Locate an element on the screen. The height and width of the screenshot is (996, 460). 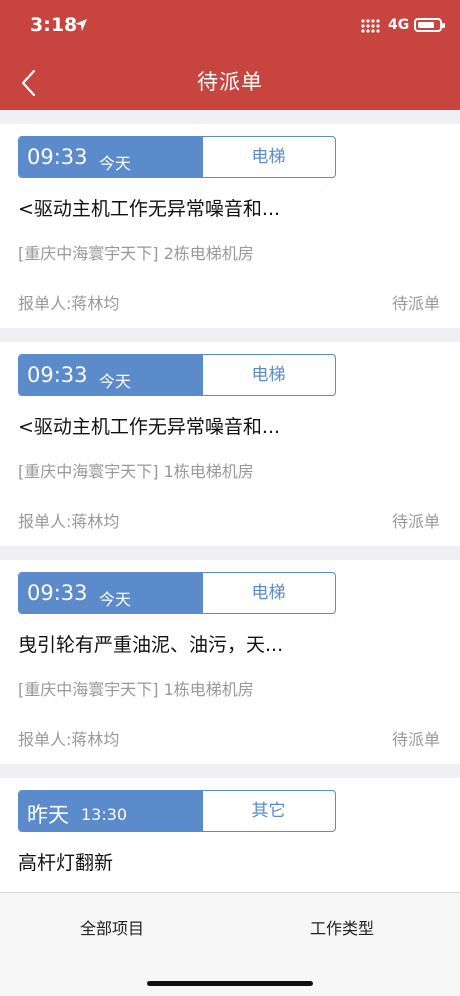
page-title: 待派单 is located at coordinates (230, 82).